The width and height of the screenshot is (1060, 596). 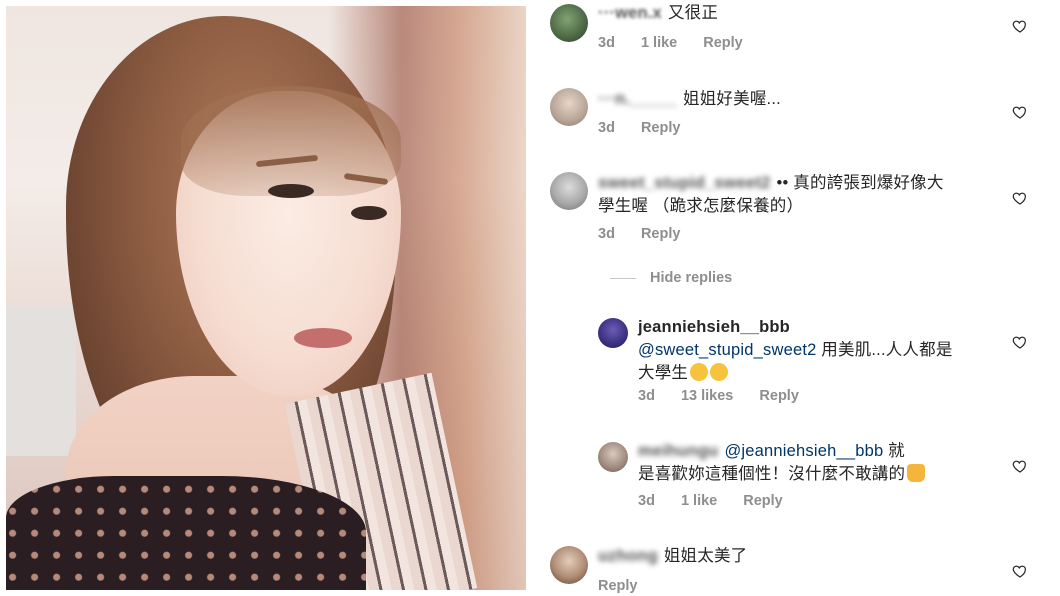 I want to click on reply-body-line1: 就, so click(x=894, y=451).